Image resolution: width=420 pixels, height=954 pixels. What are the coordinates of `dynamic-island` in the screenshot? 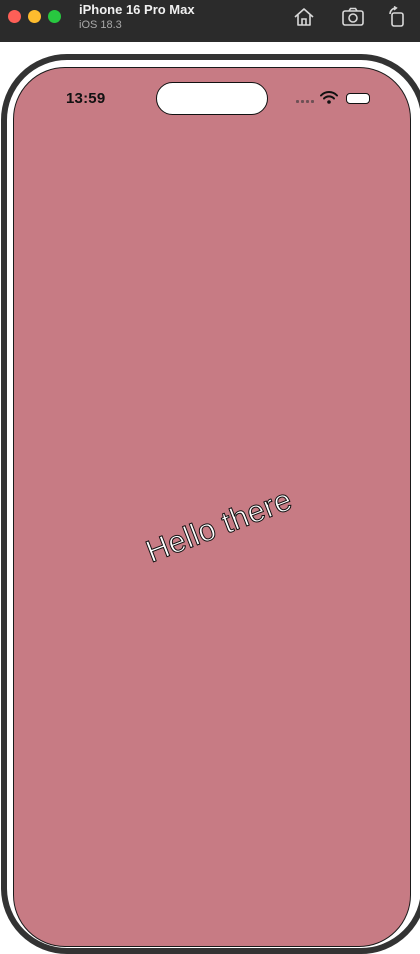 It's located at (212, 98).